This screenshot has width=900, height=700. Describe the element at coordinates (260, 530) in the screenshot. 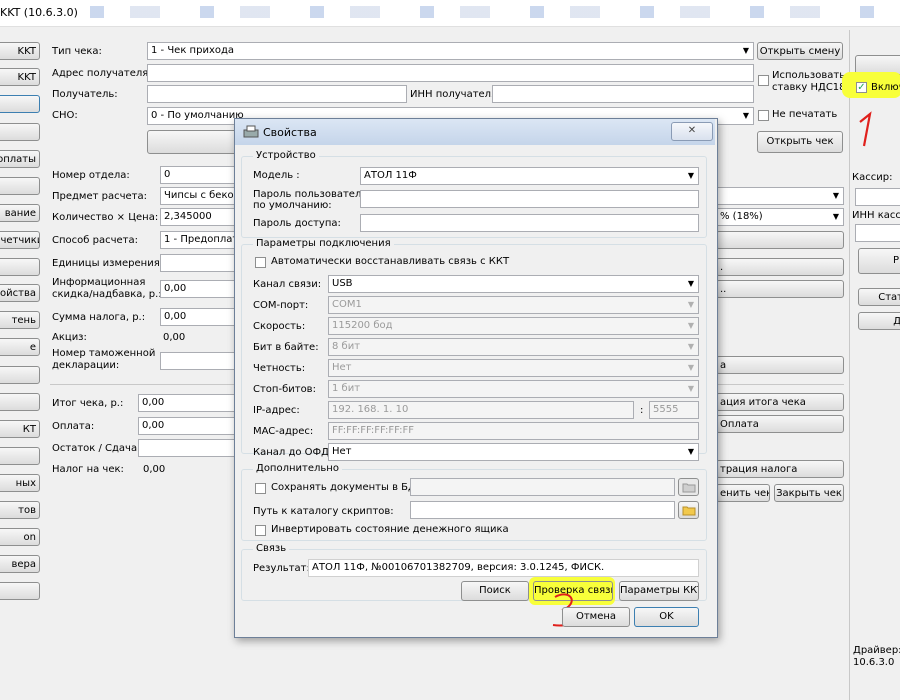

I see `invert-drawer-checkbox` at that location.